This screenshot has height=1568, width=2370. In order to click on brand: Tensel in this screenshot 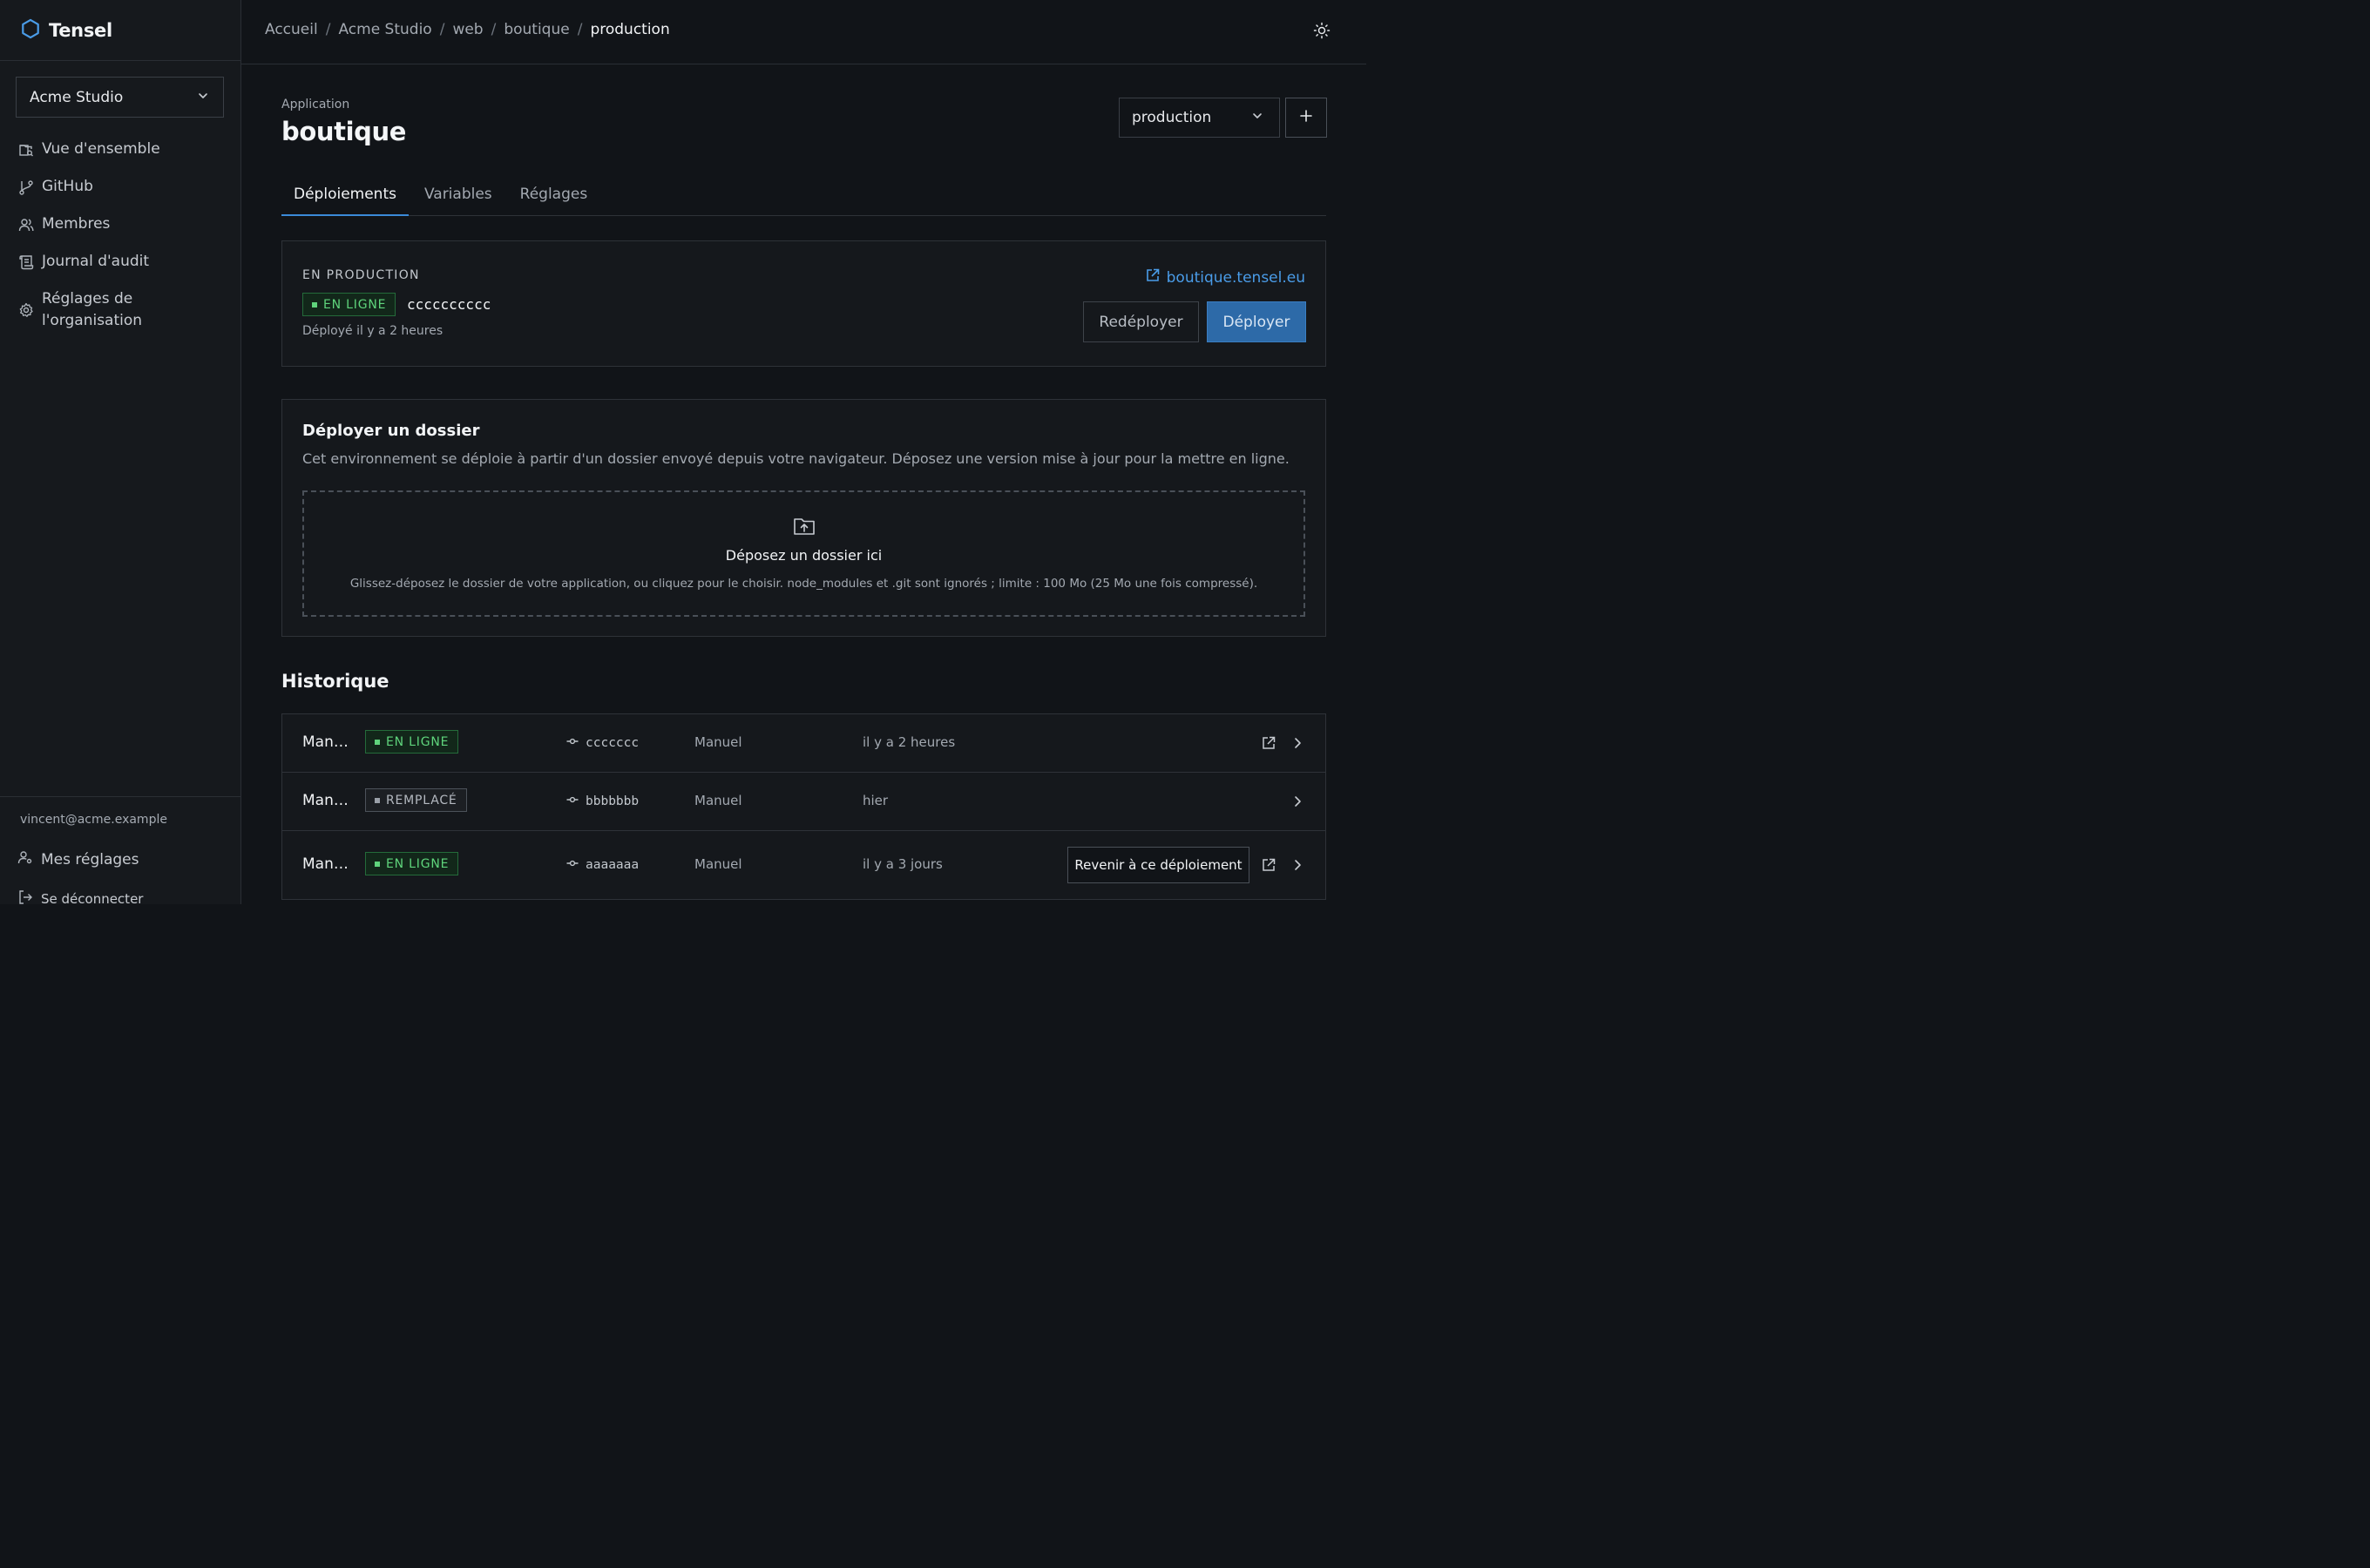, I will do `click(66, 31)`.